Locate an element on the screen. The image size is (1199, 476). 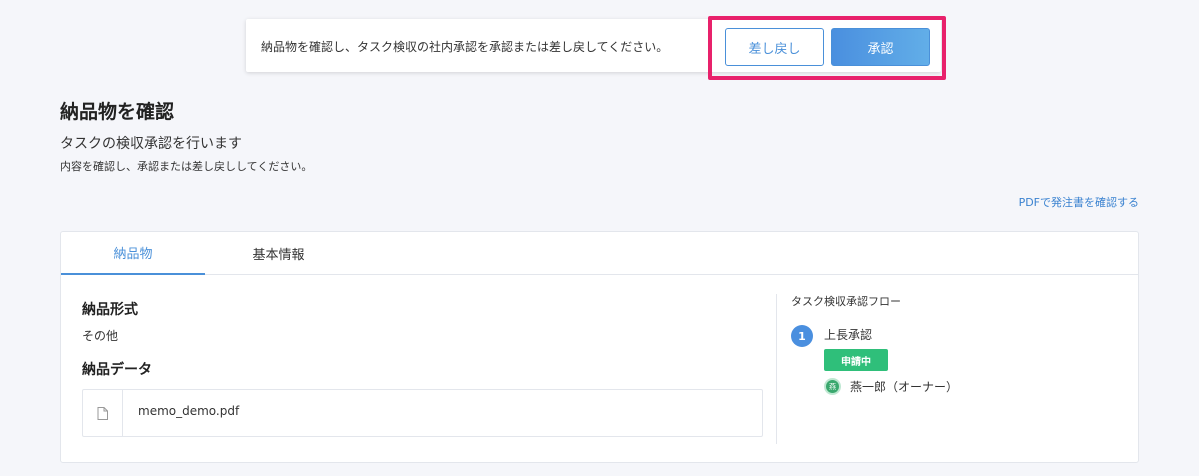
step-number-badge: 1 is located at coordinates (802, 336).